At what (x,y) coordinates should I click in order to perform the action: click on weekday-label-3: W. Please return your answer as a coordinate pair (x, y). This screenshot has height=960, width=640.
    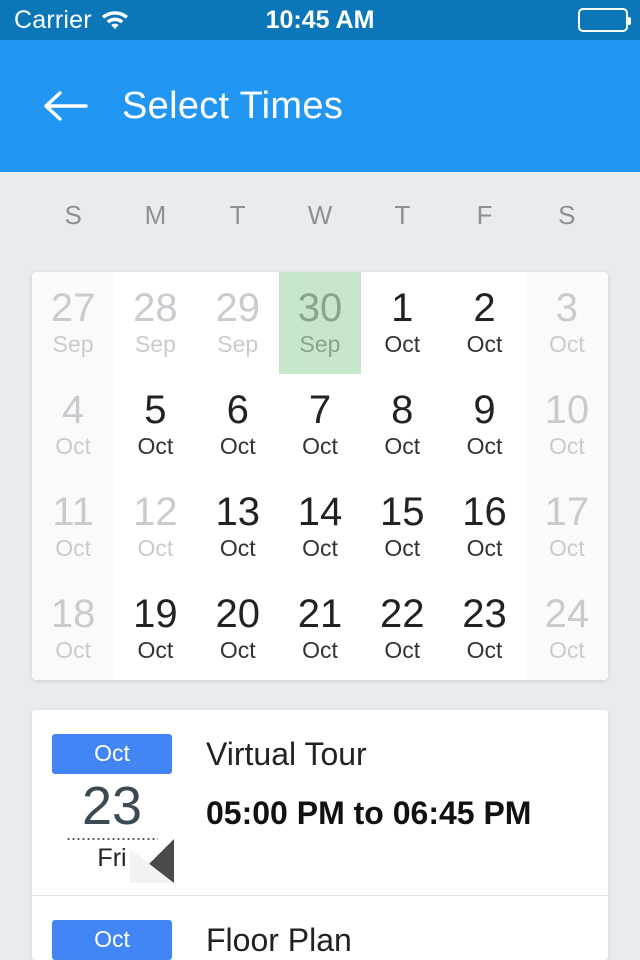
    Looking at the image, I should click on (320, 215).